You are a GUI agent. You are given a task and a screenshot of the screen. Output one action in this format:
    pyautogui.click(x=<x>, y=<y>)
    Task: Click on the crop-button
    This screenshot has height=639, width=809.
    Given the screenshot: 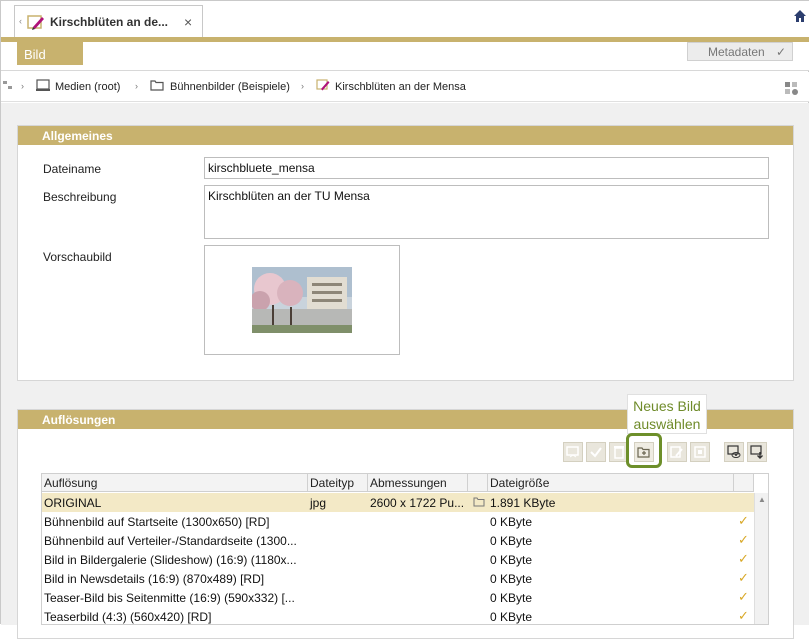 What is the action you would take?
    pyautogui.click(x=700, y=452)
    